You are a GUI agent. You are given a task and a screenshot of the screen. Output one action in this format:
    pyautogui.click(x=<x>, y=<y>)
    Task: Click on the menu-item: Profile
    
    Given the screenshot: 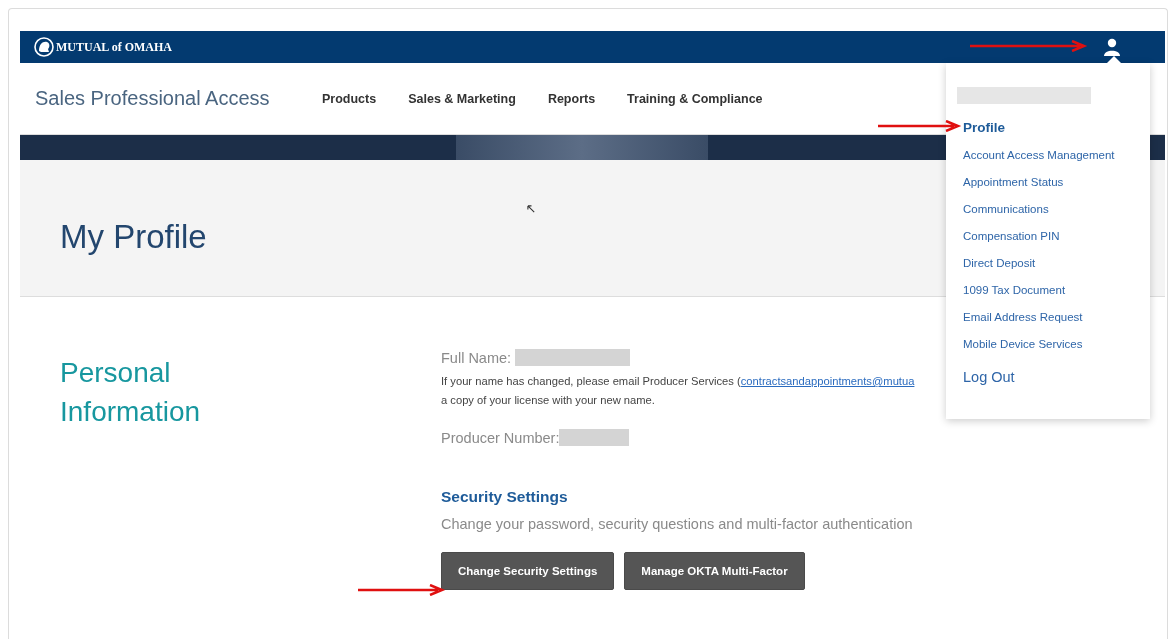 What is the action you would take?
    pyautogui.click(x=1051, y=132)
    